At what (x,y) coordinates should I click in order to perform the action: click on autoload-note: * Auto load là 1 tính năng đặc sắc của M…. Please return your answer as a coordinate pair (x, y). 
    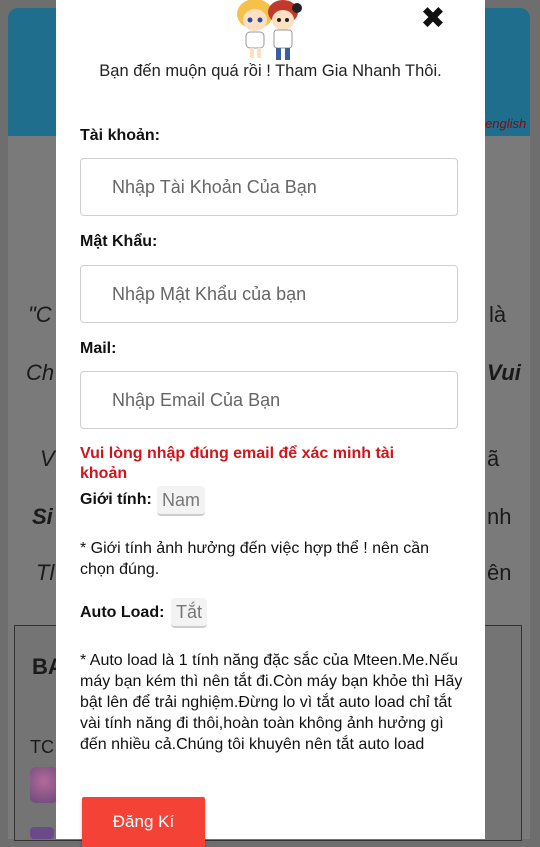
    Looking at the image, I should click on (271, 702).